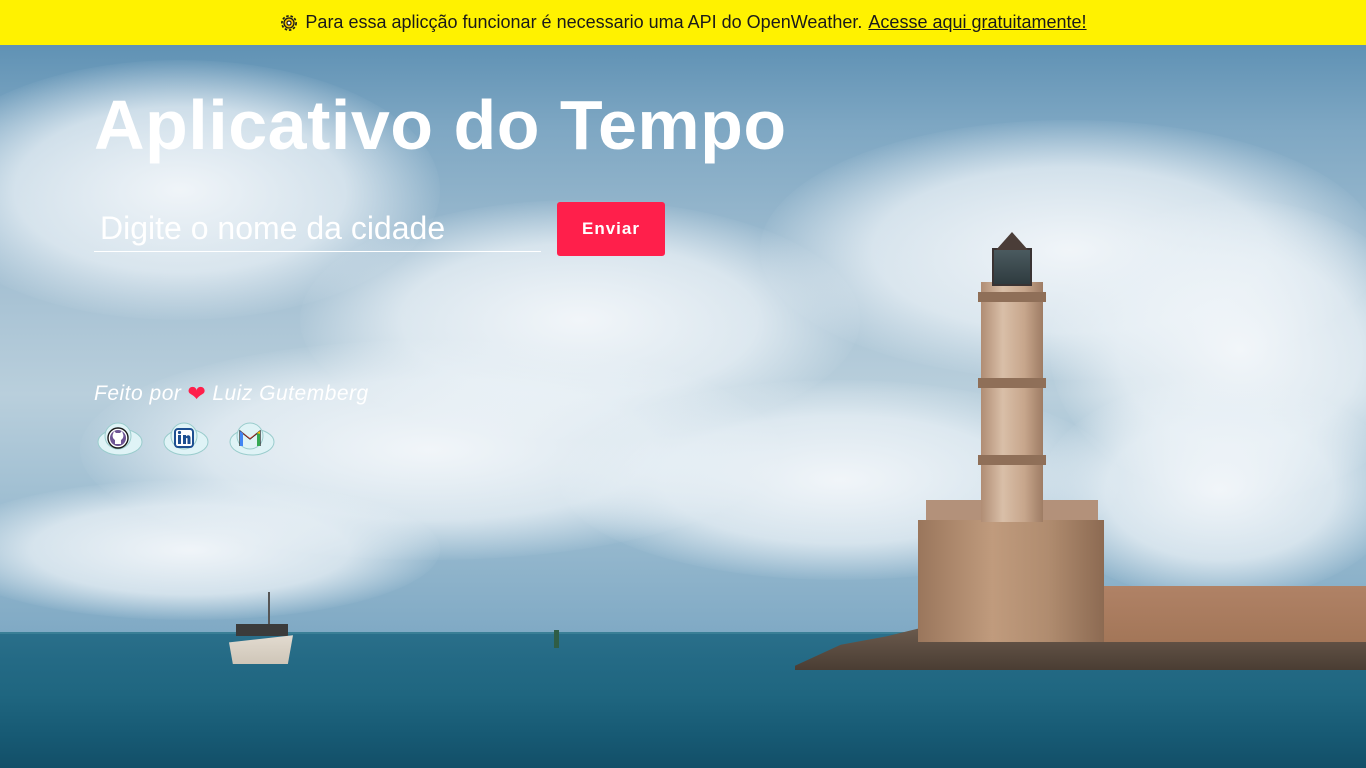  Describe the element at coordinates (317, 229) in the screenshot. I see `city-input` at that location.